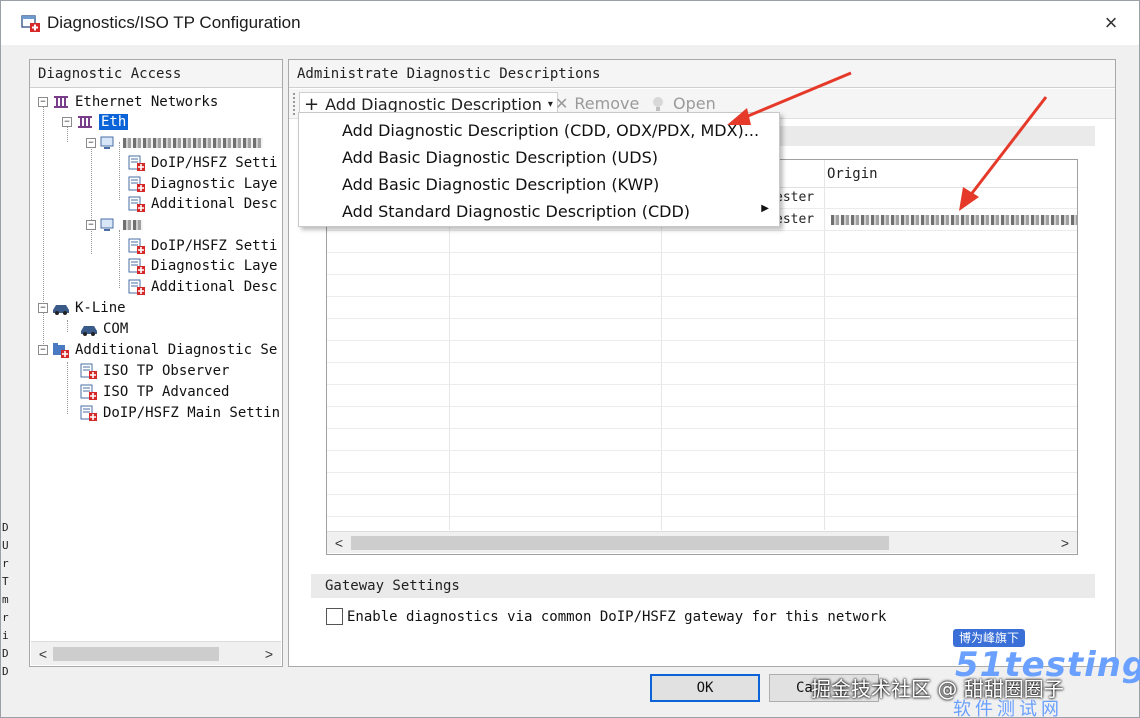 The width and height of the screenshot is (1140, 718). What do you see at coordinates (705, 688) in the screenshot?
I see `ok-button: OK` at bounding box center [705, 688].